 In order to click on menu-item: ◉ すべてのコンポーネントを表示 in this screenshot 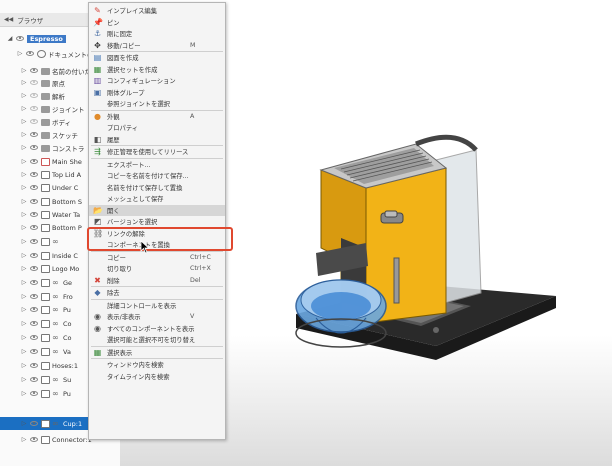, I will do `click(157, 329)`.